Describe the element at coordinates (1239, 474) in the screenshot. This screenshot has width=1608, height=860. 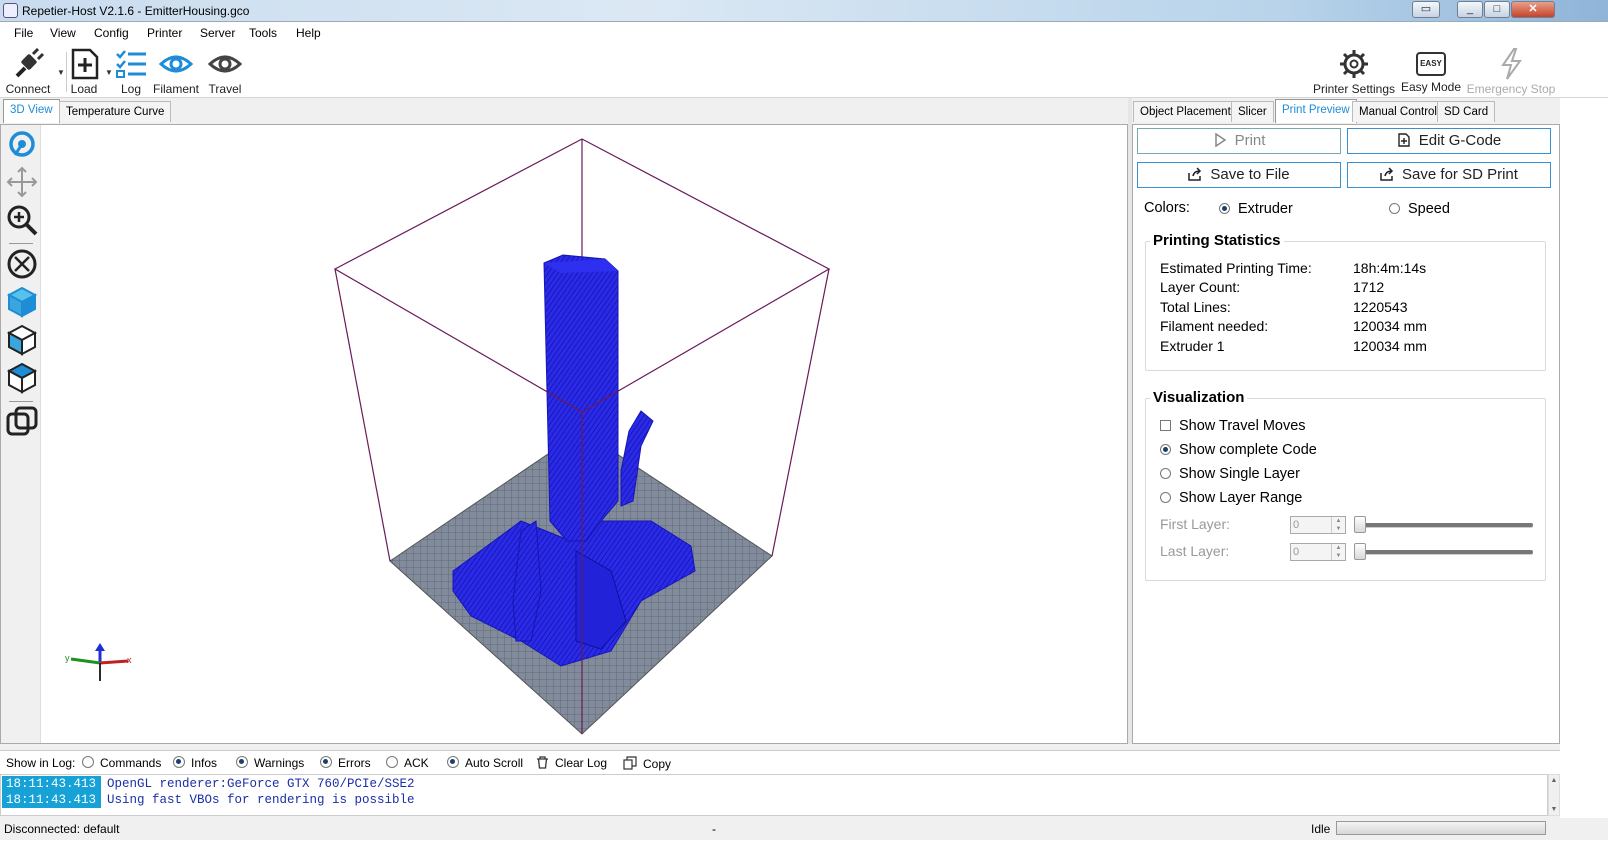
I see `show-single-label: Show Single Layer` at that location.